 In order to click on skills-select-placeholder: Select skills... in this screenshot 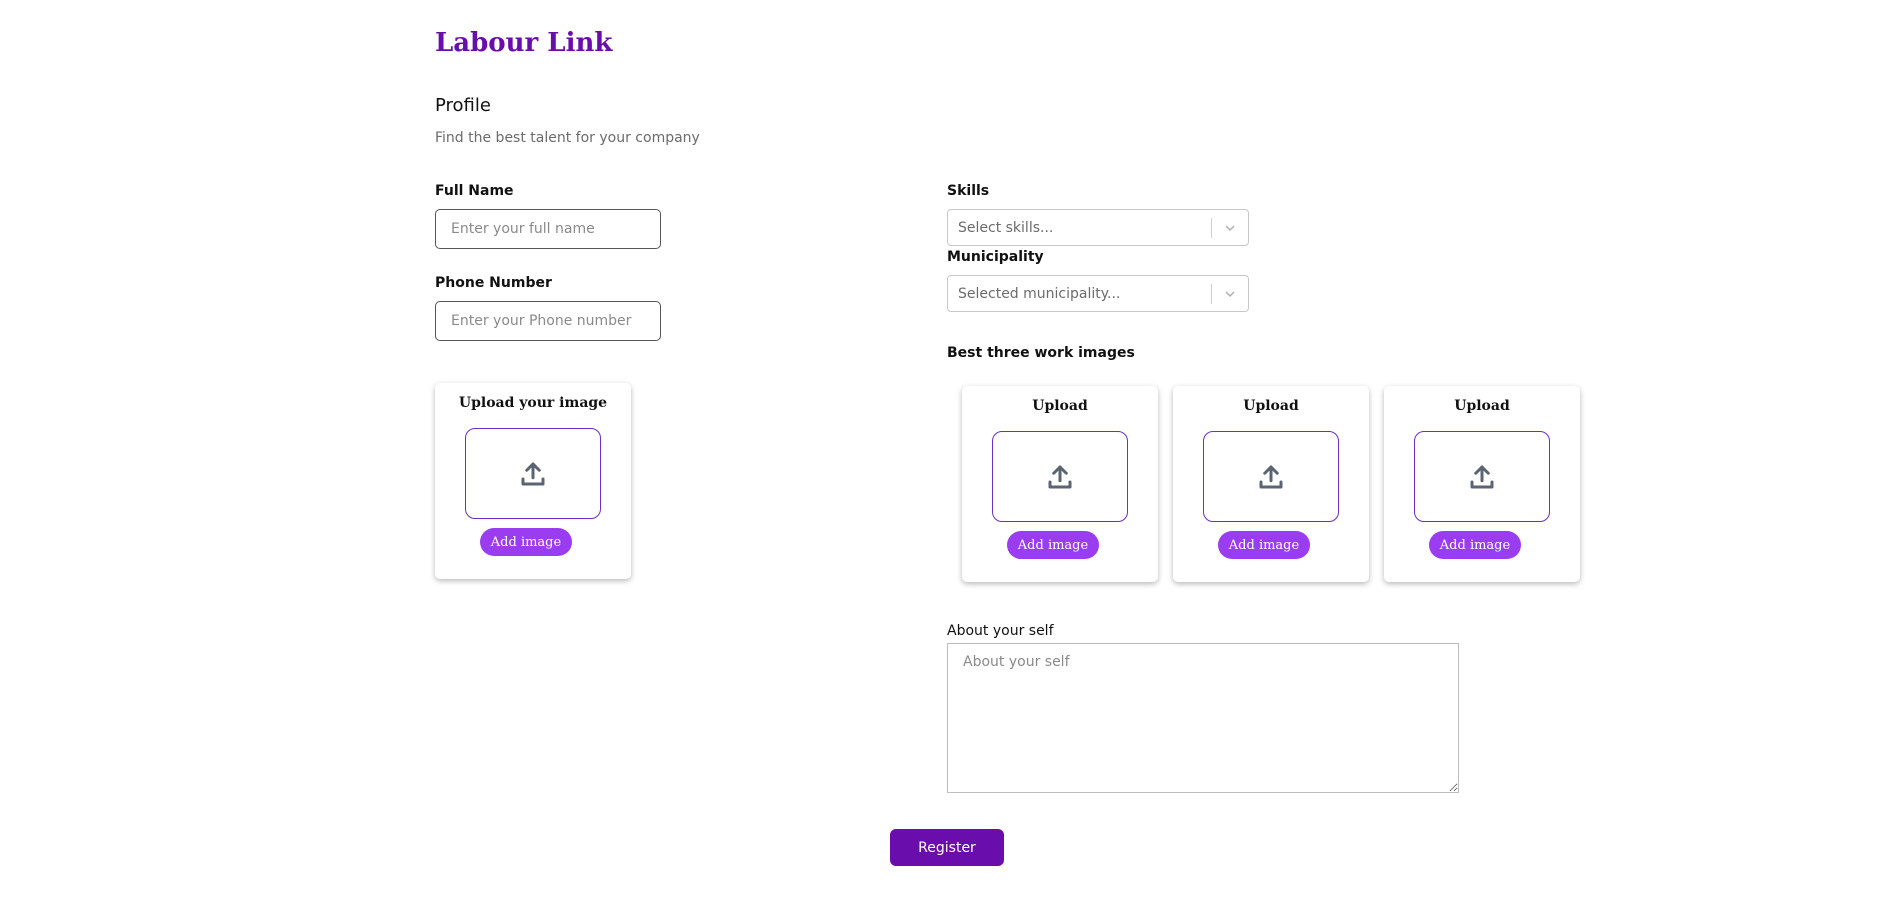, I will do `click(1006, 227)`.